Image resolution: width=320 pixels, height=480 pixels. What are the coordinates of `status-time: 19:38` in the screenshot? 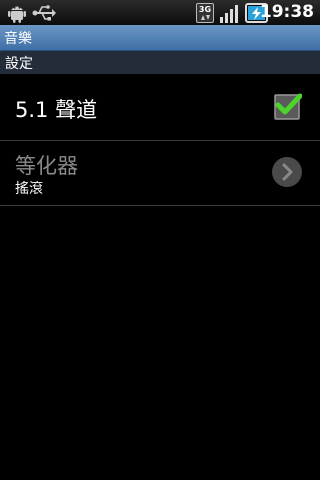 It's located at (286, 12).